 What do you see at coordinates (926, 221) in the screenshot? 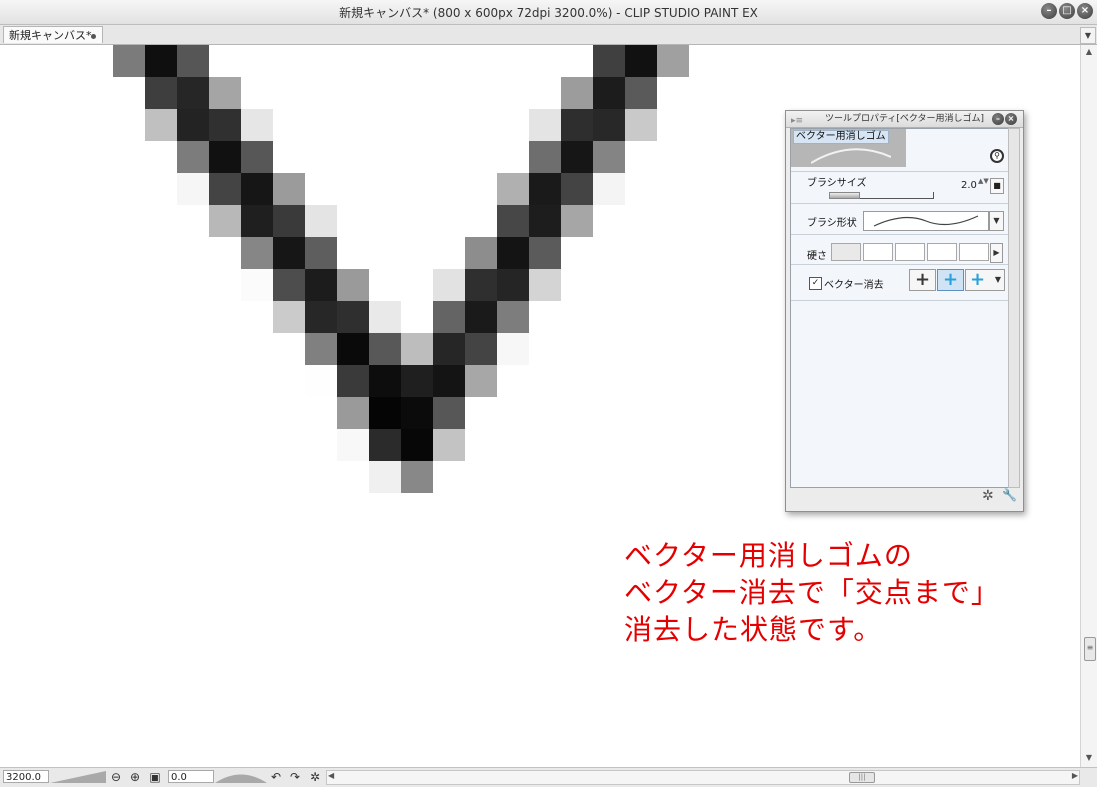
I see `brush-shape-selector` at bounding box center [926, 221].